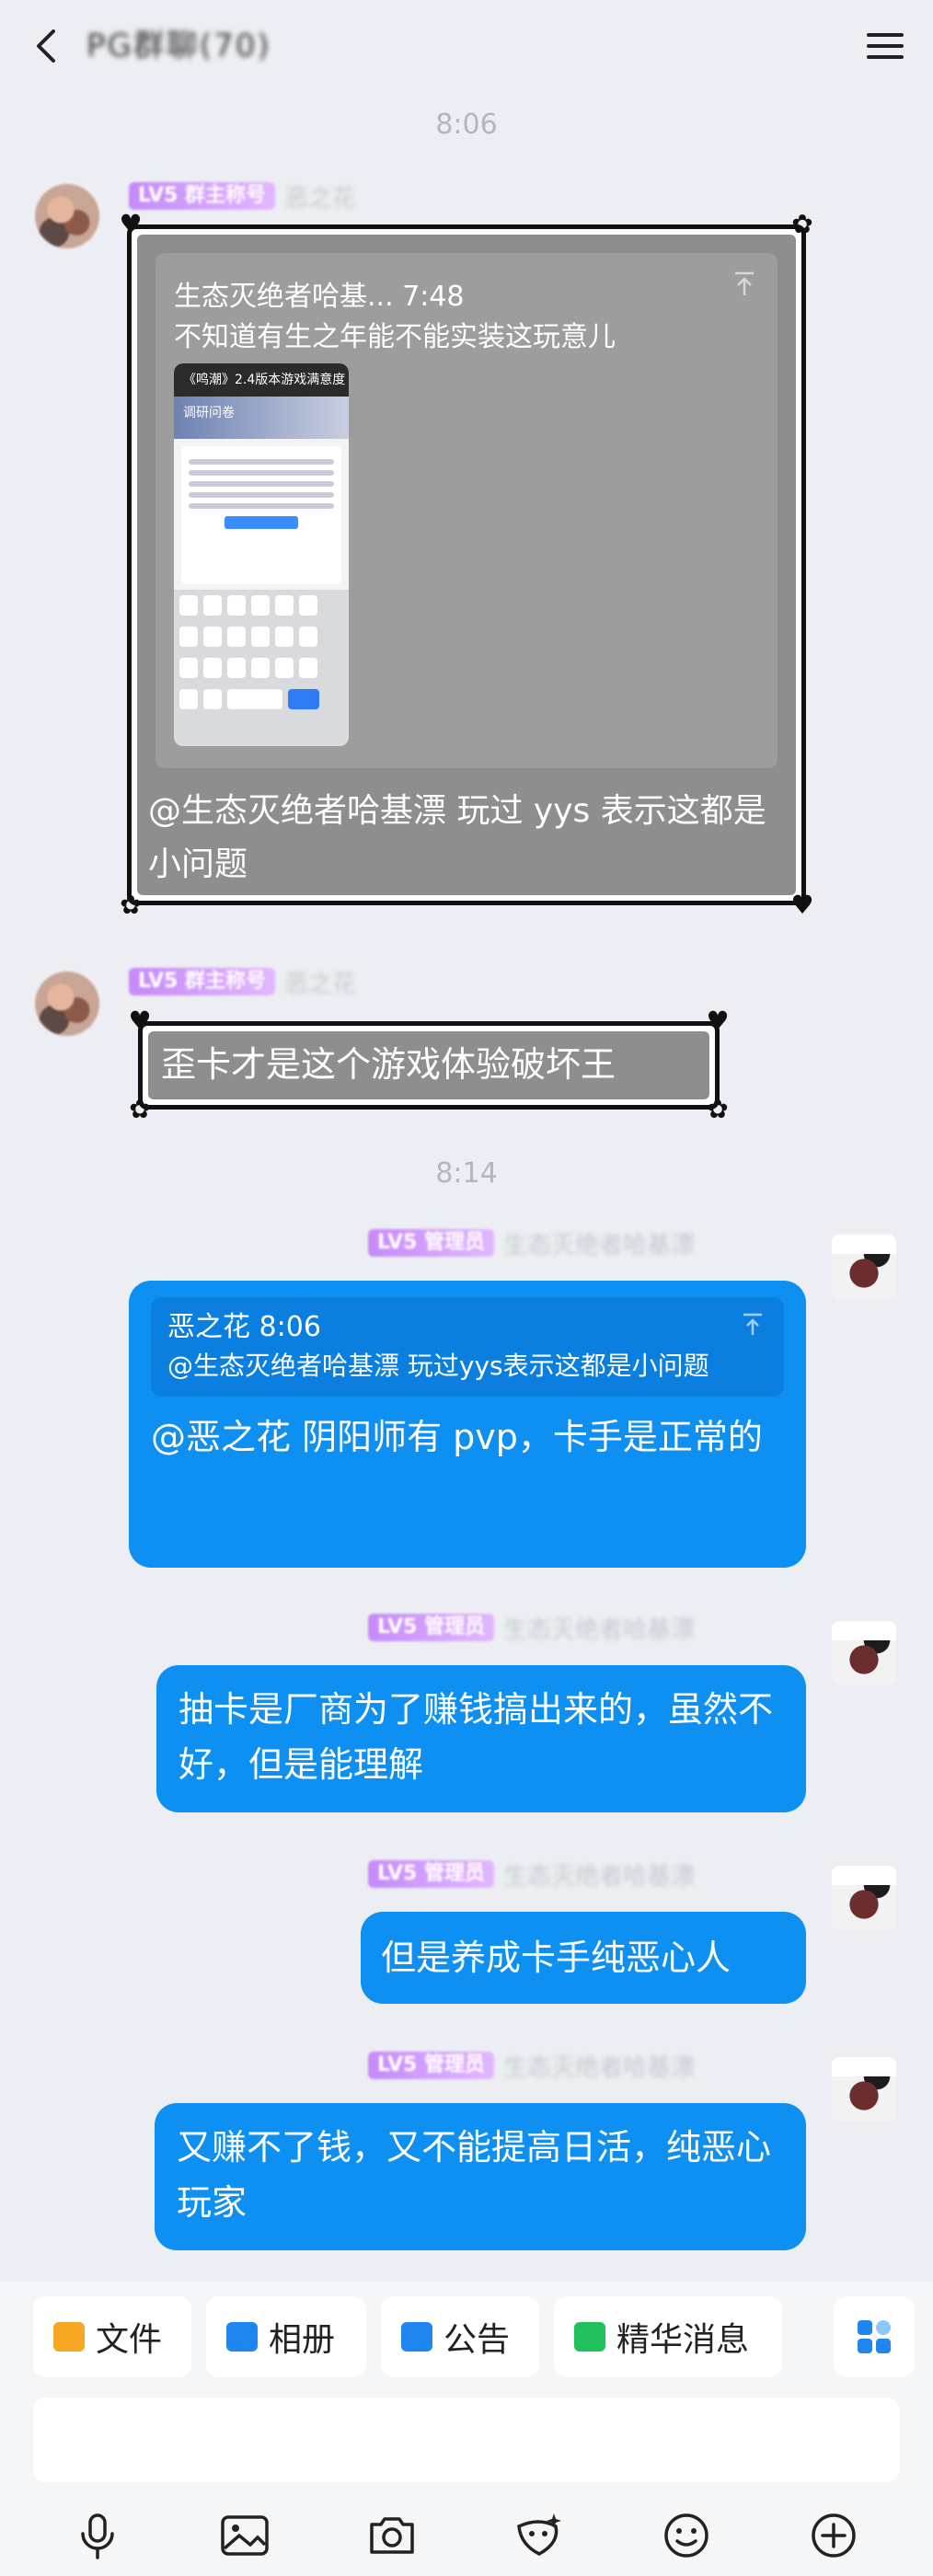 The height and width of the screenshot is (2576, 933). What do you see at coordinates (438, 1366) in the screenshot?
I see `quote-text: @生态灭绝者哈基漂 玩过yys表示这都是小问题` at bounding box center [438, 1366].